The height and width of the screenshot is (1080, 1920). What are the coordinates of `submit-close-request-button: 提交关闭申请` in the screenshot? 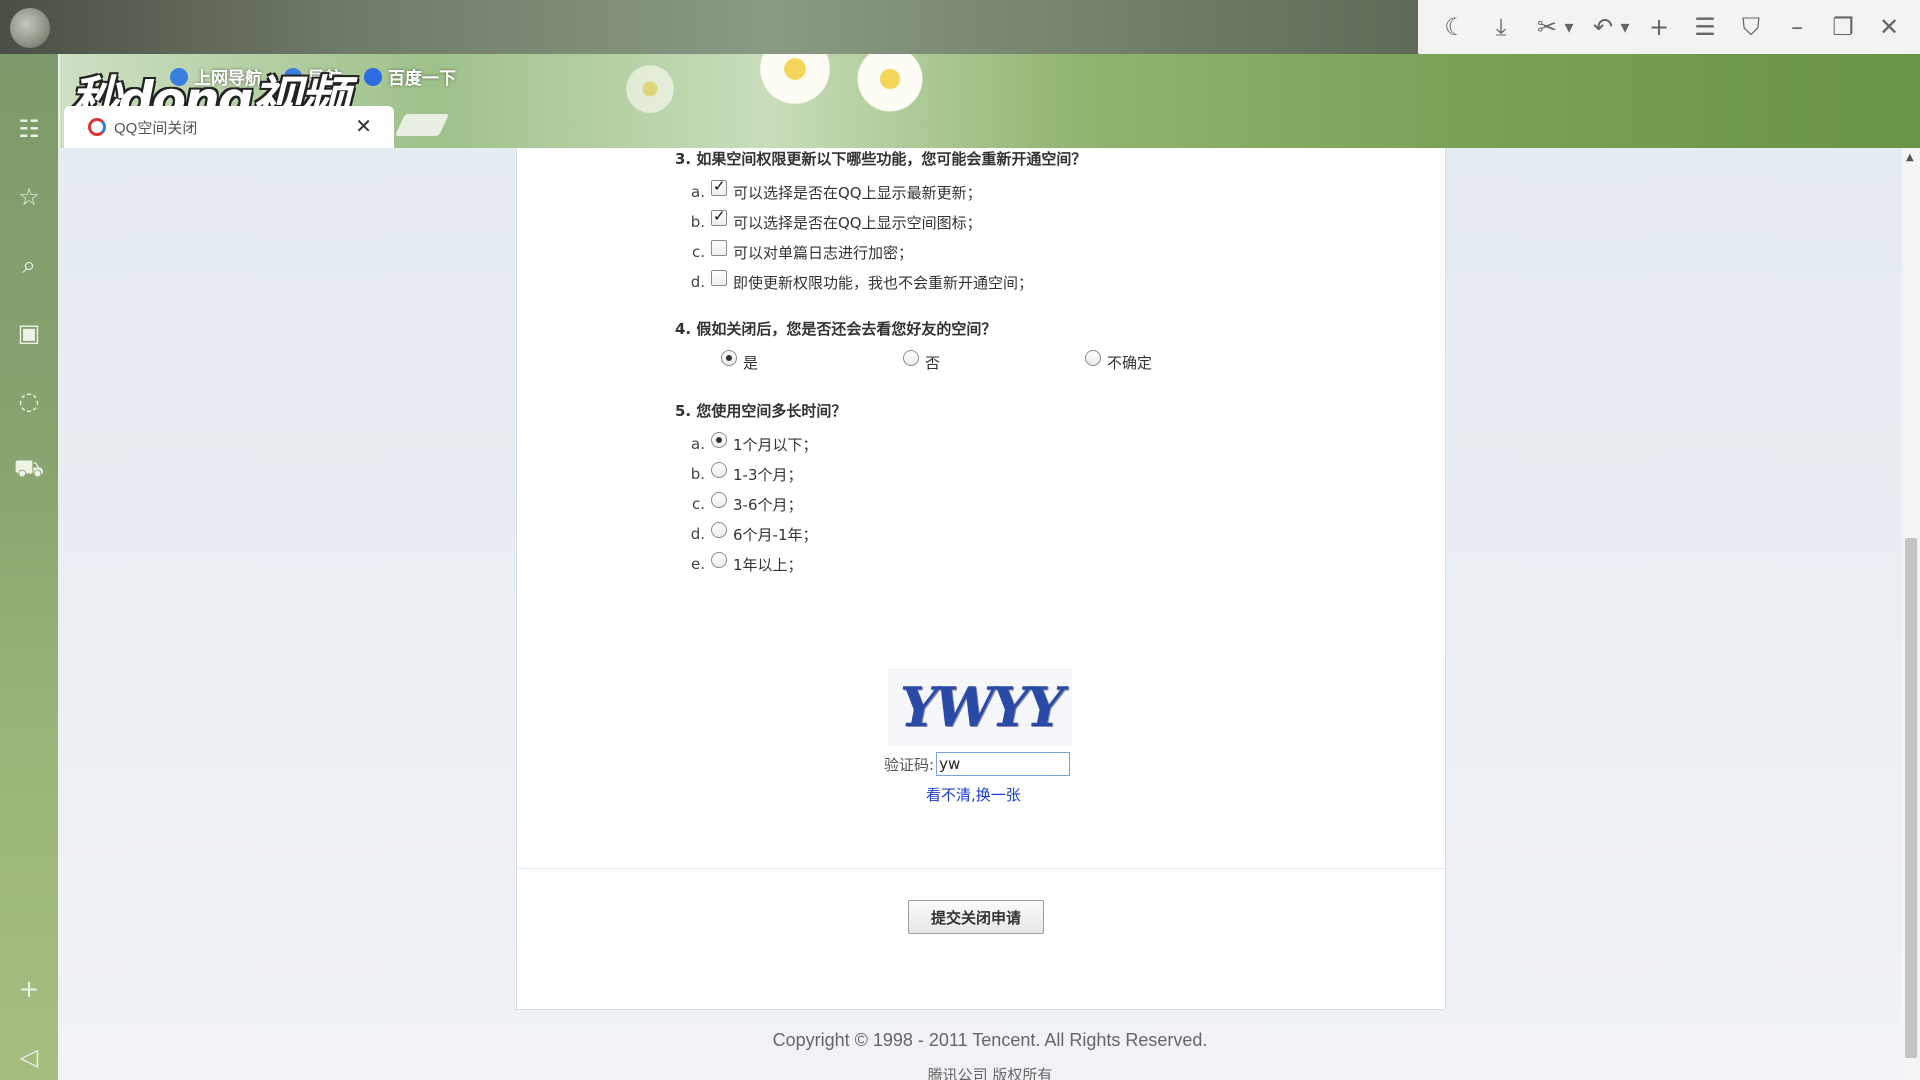 It's located at (976, 917).